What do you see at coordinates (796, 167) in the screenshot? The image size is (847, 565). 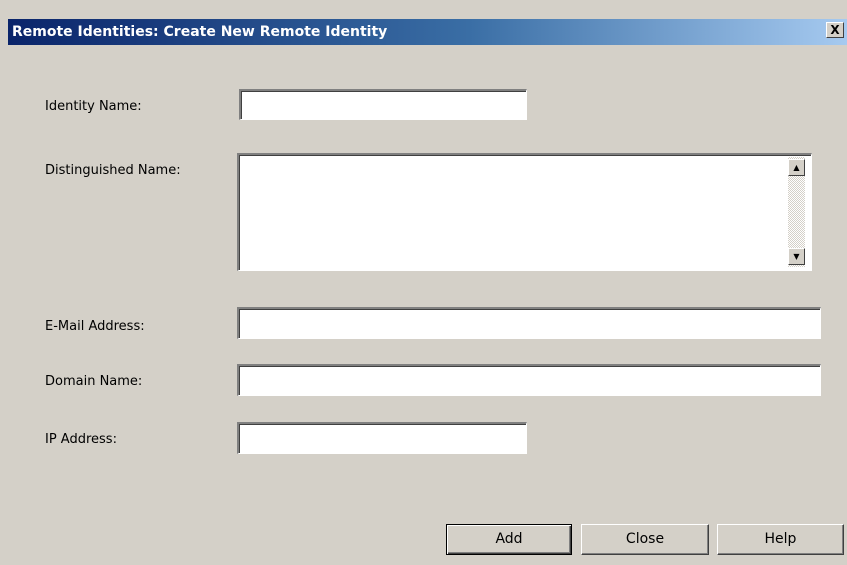 I see `scroll-up-icon: ▲` at bounding box center [796, 167].